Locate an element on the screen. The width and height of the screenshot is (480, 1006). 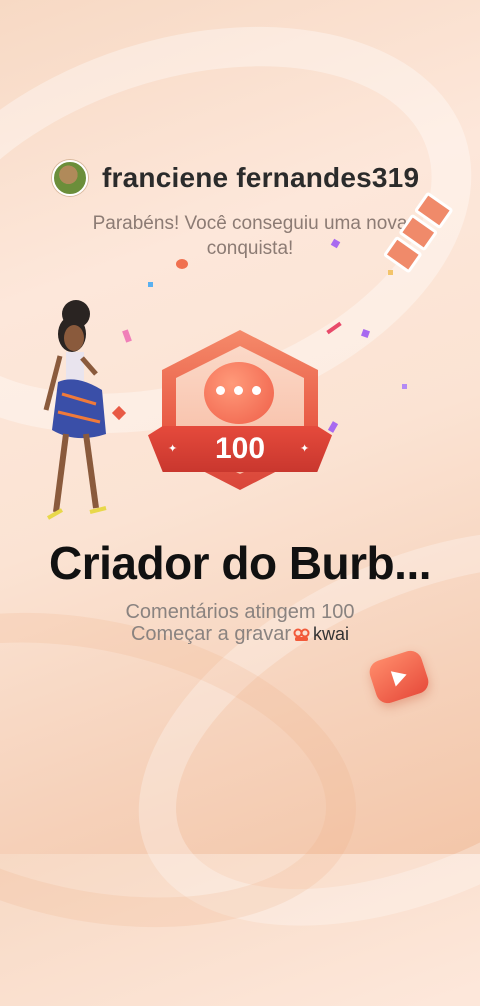
record-prompt: Começar a gravar kwai is located at coordinates (240, 634).